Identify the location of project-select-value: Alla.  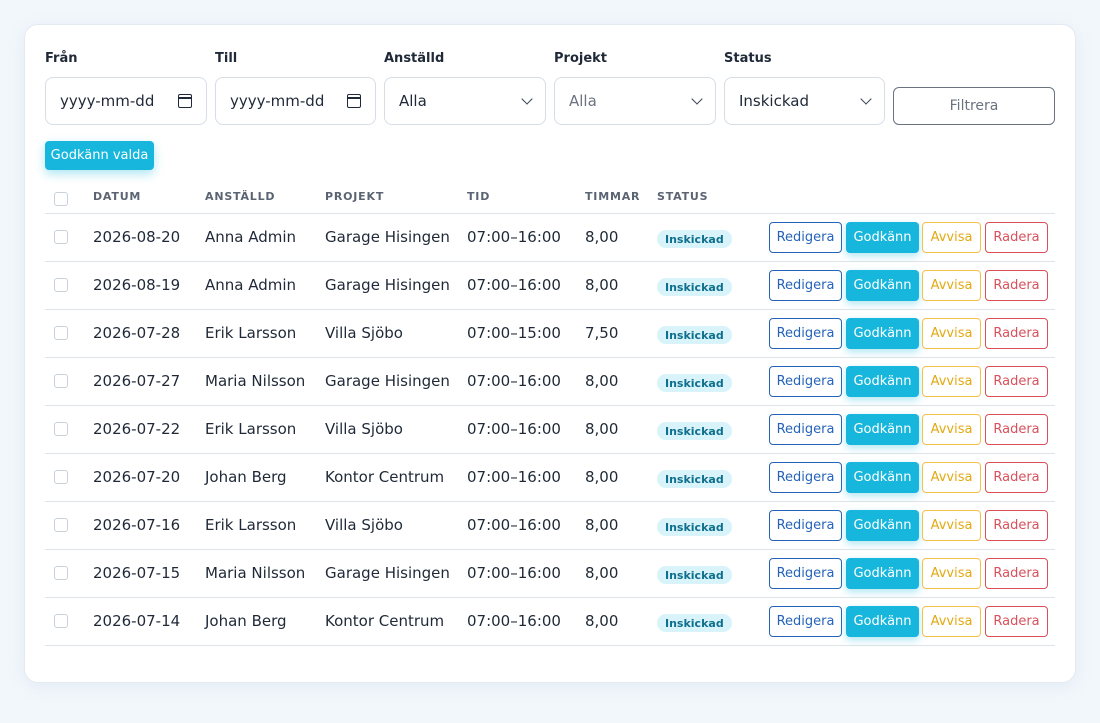
(583, 101).